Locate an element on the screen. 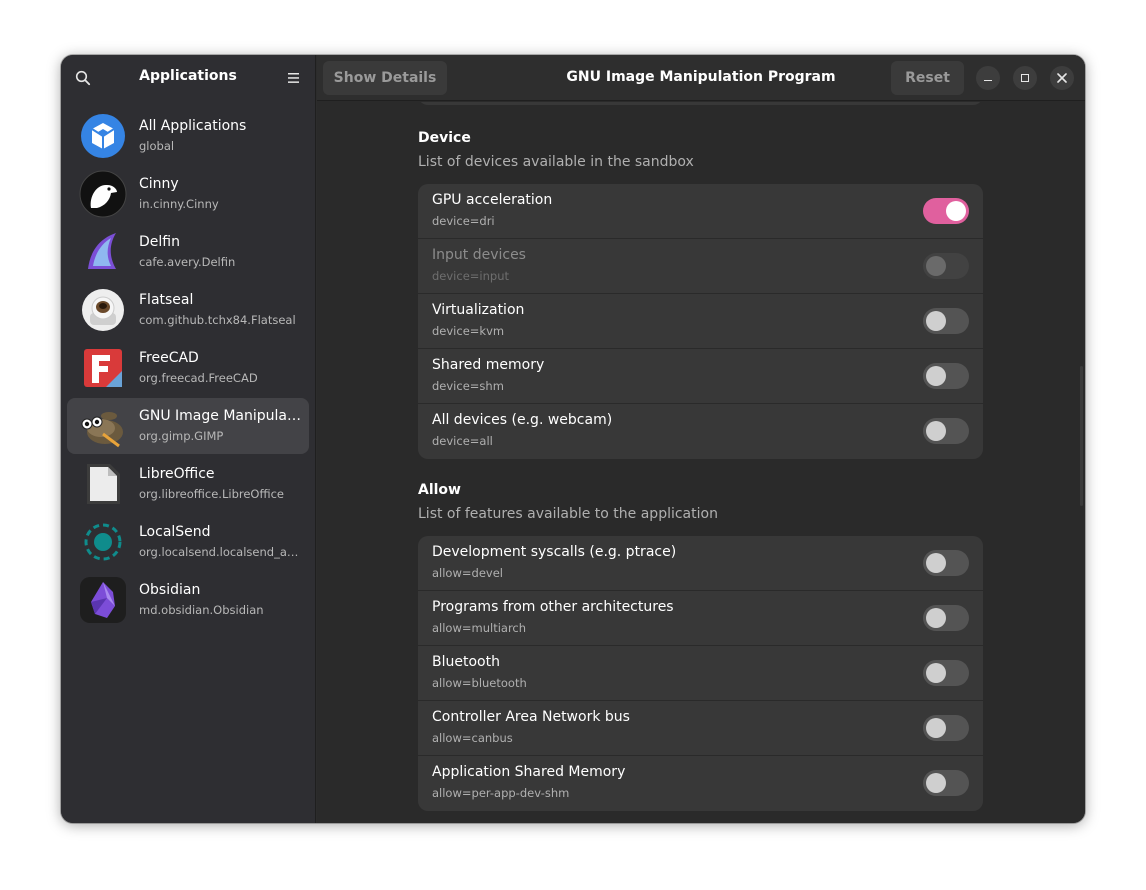 The width and height of the screenshot is (1146, 890). app-id: org.freecad.FreeCAD is located at coordinates (198, 378).